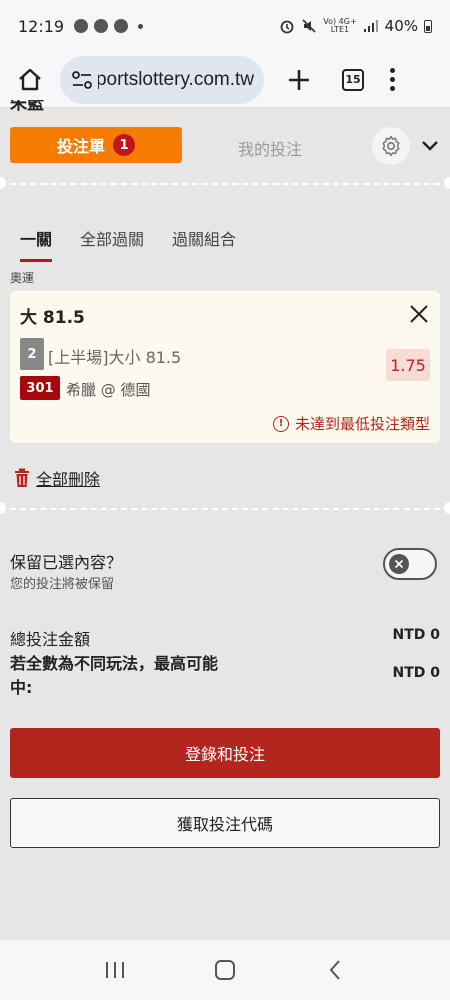 Image resolution: width=450 pixels, height=1000 pixels. Describe the element at coordinates (309, 26) in the screenshot. I see `mute-icon` at that location.